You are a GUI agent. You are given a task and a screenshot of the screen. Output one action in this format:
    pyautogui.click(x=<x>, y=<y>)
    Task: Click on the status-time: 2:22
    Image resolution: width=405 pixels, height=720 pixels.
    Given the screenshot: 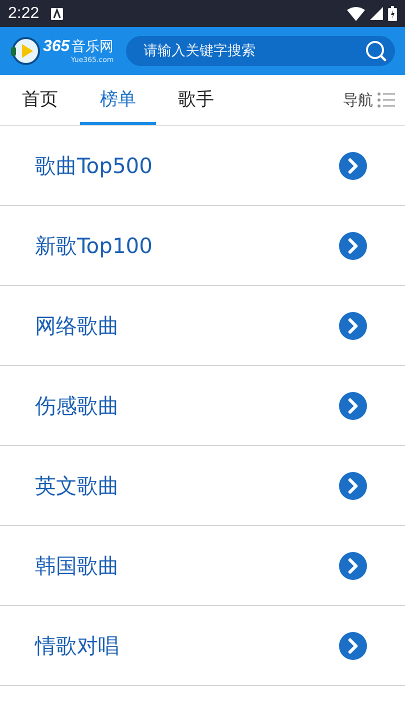 What is the action you would take?
    pyautogui.click(x=24, y=13)
    